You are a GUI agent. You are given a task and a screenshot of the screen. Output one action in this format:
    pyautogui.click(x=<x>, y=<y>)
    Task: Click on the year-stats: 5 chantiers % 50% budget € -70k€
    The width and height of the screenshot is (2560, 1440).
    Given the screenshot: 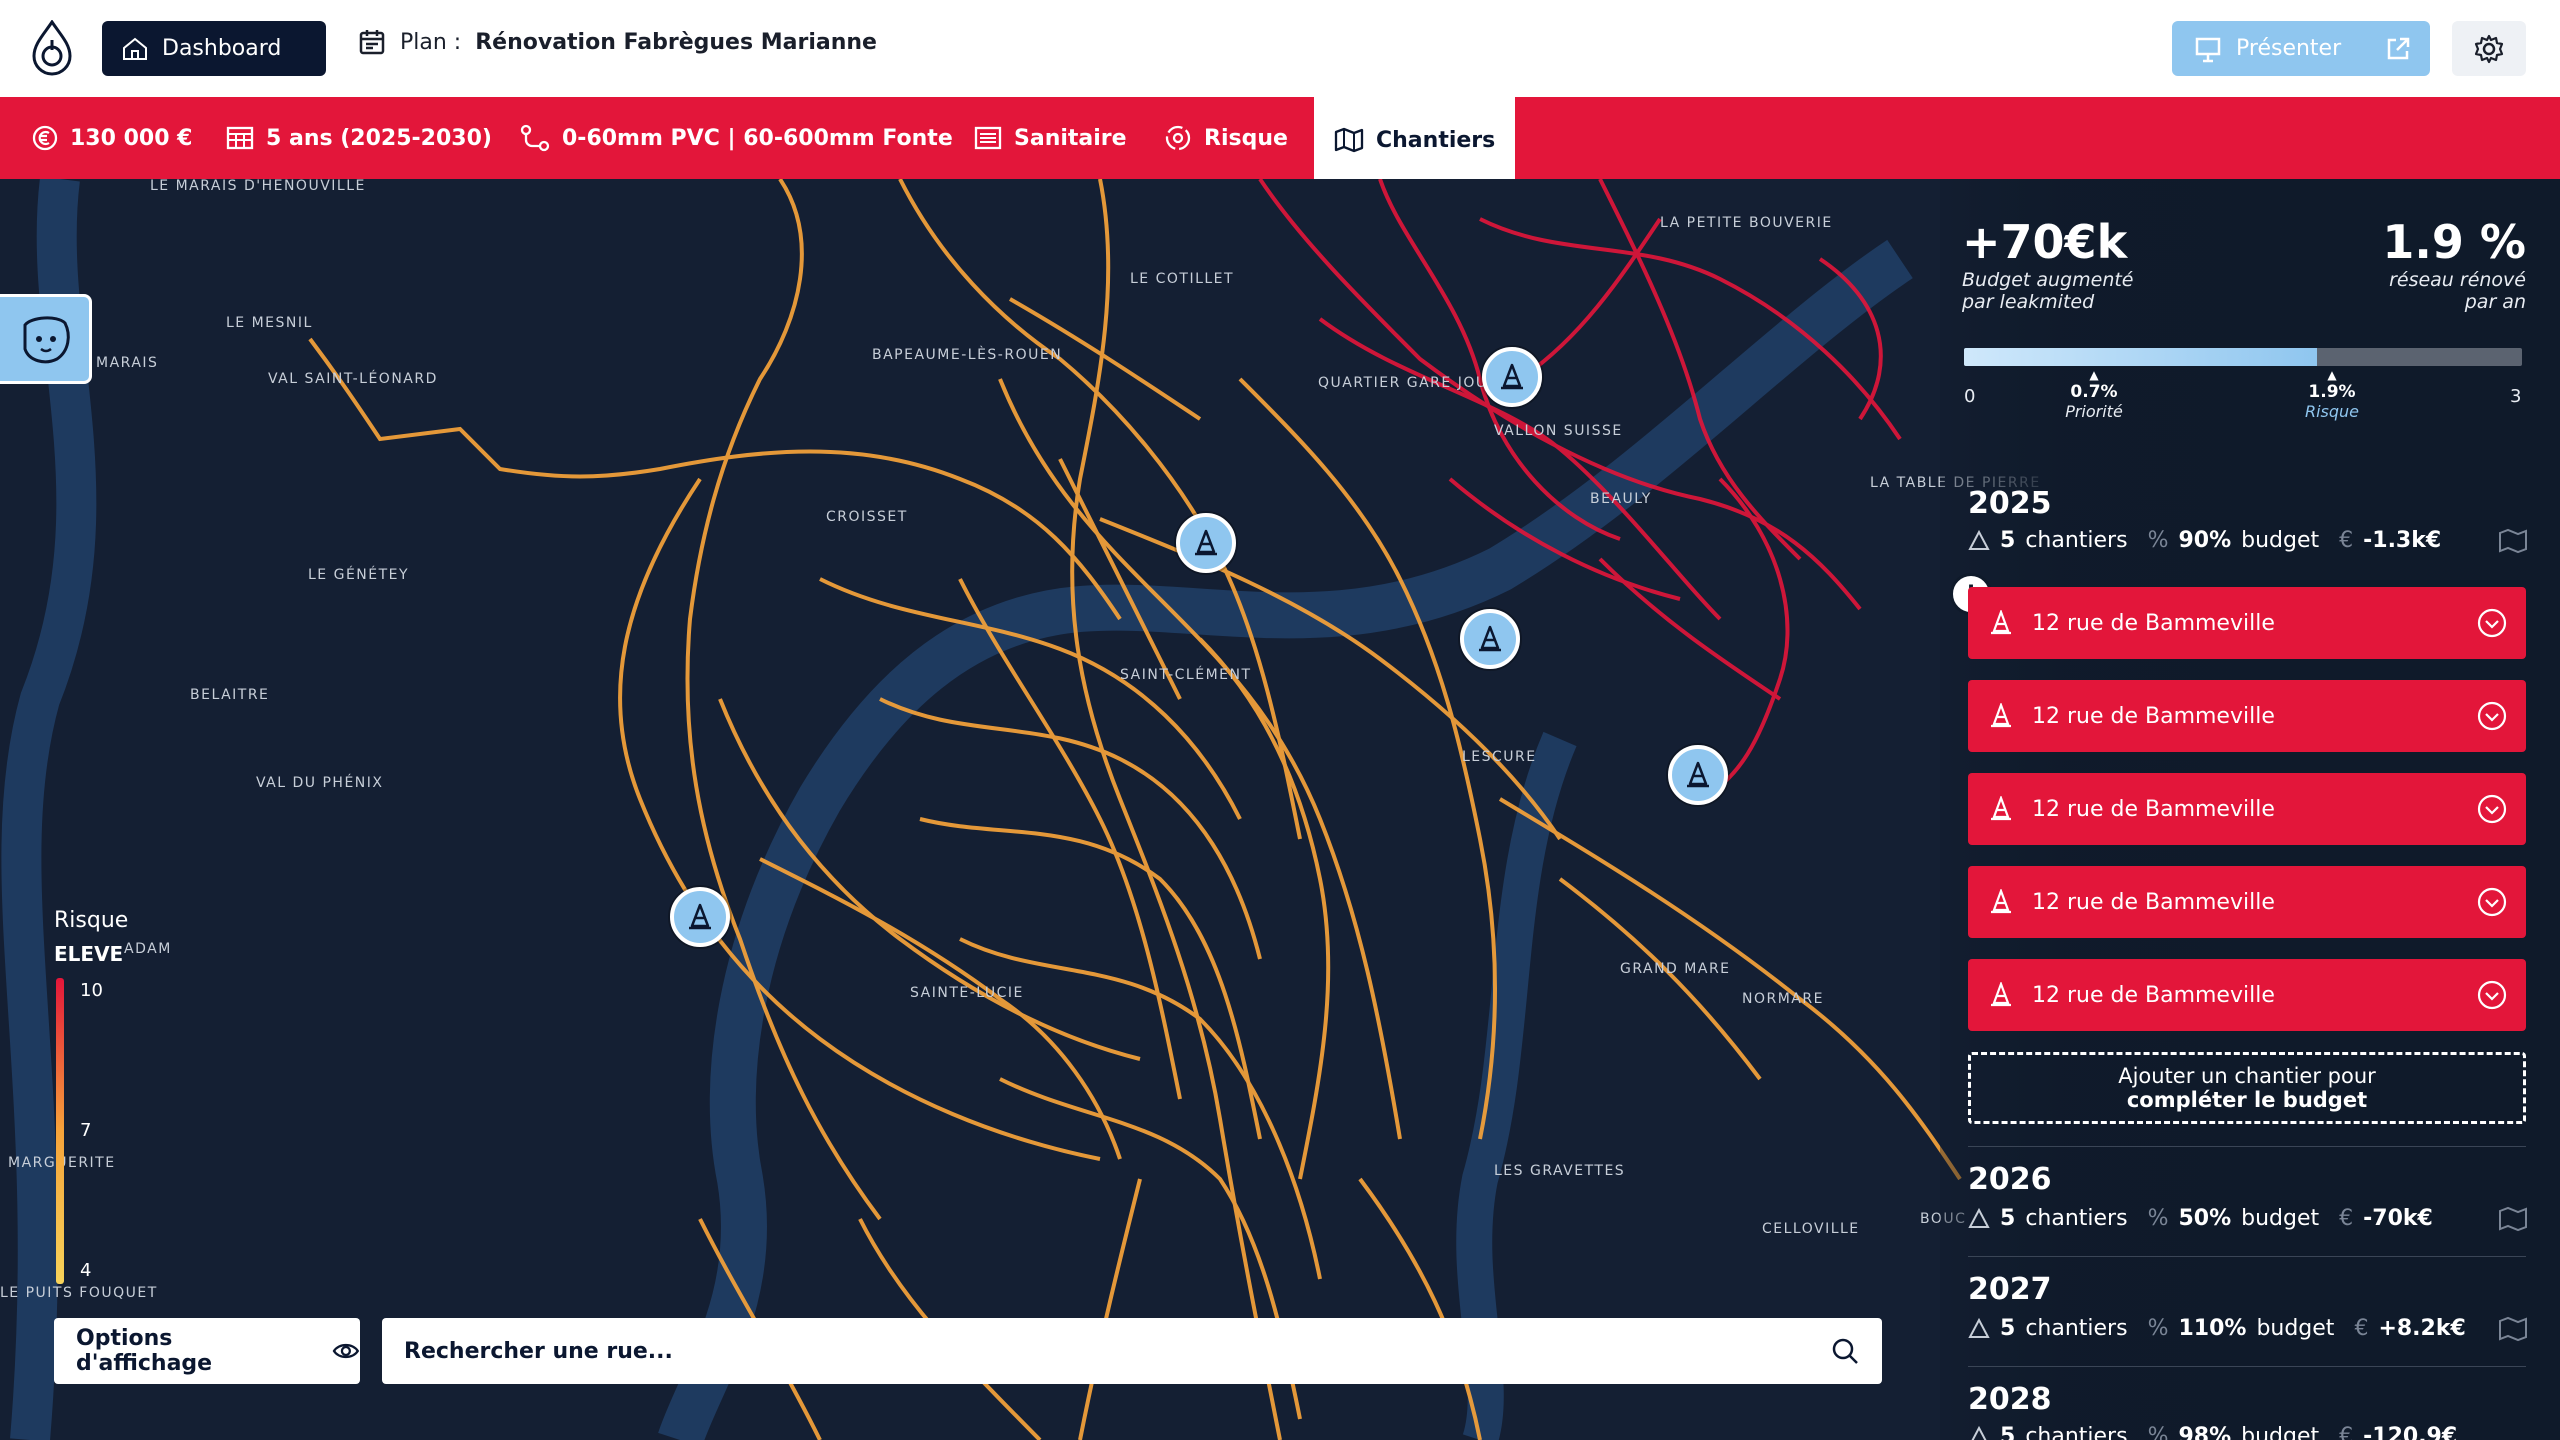 What is the action you would take?
    pyautogui.click(x=2247, y=1218)
    